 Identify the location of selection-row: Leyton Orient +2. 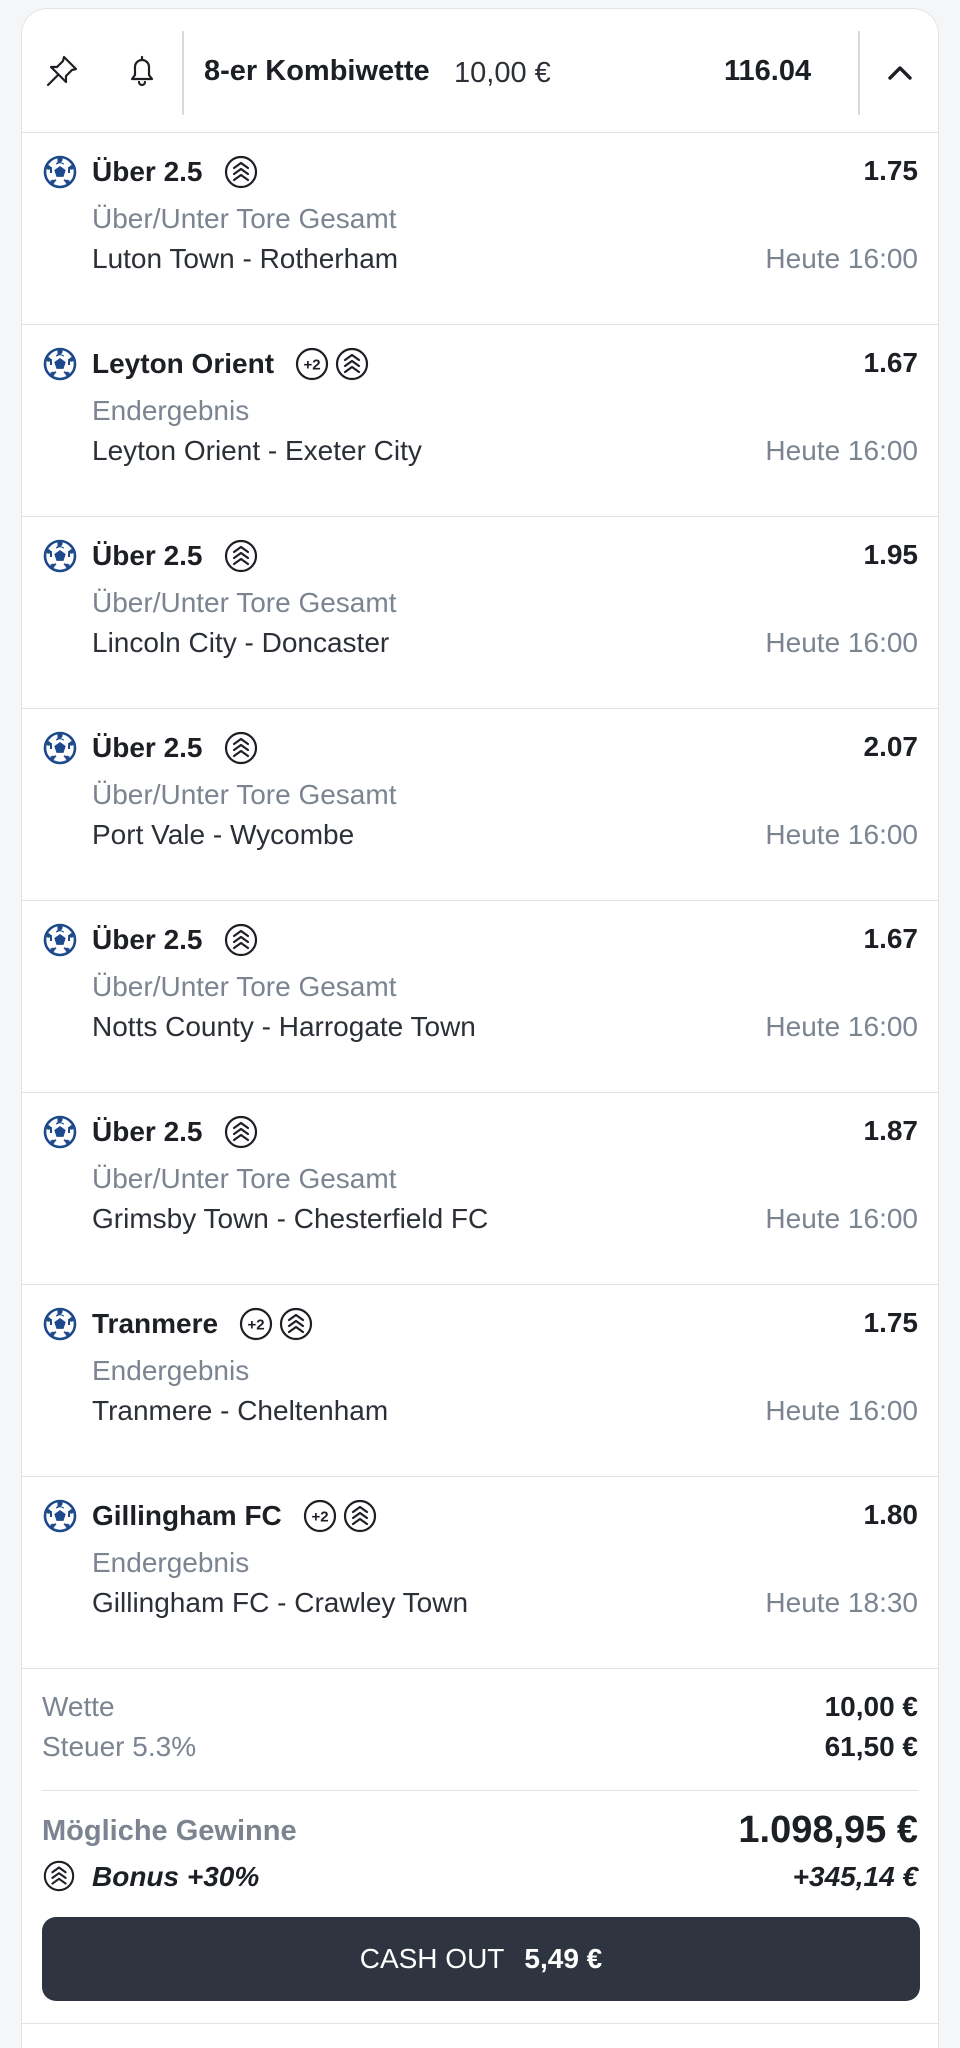
(231, 364).